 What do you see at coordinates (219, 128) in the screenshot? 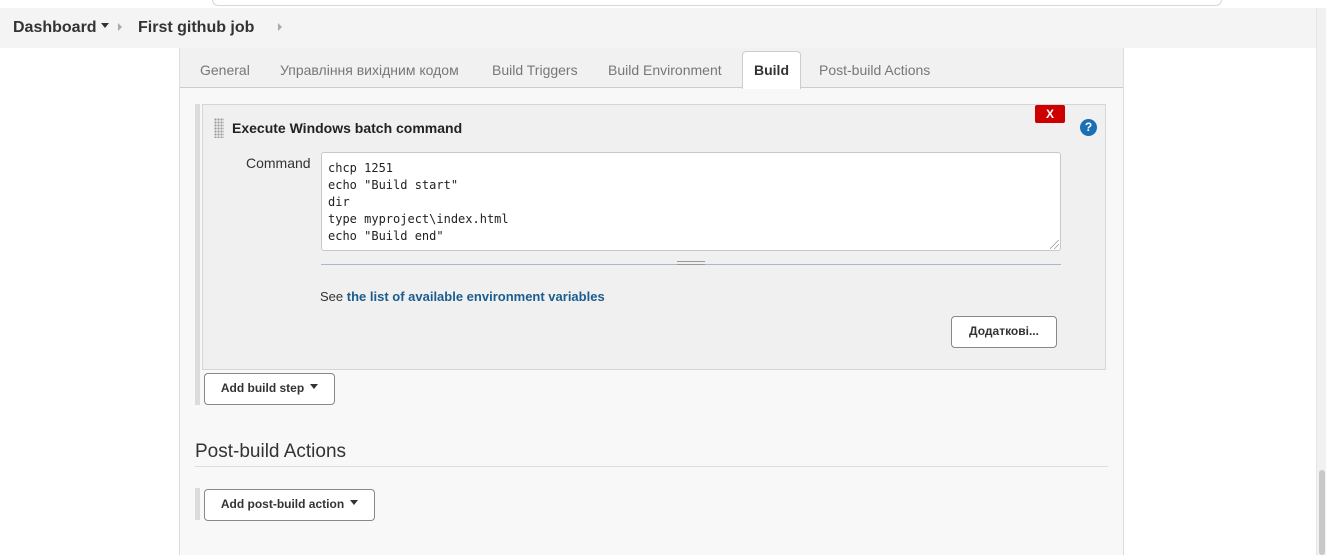
I see `drag-handle-icon` at bounding box center [219, 128].